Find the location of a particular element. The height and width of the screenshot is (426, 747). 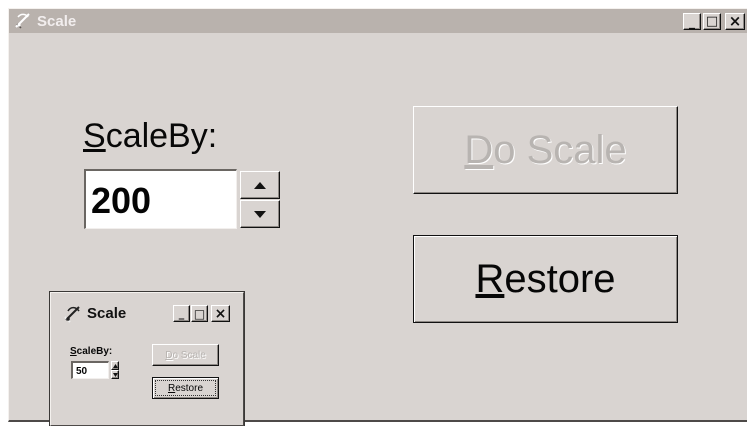

scale-preview-window: Scale _ □ × ScaleBy: 50 Do Scale Restore is located at coordinates (147, 359).